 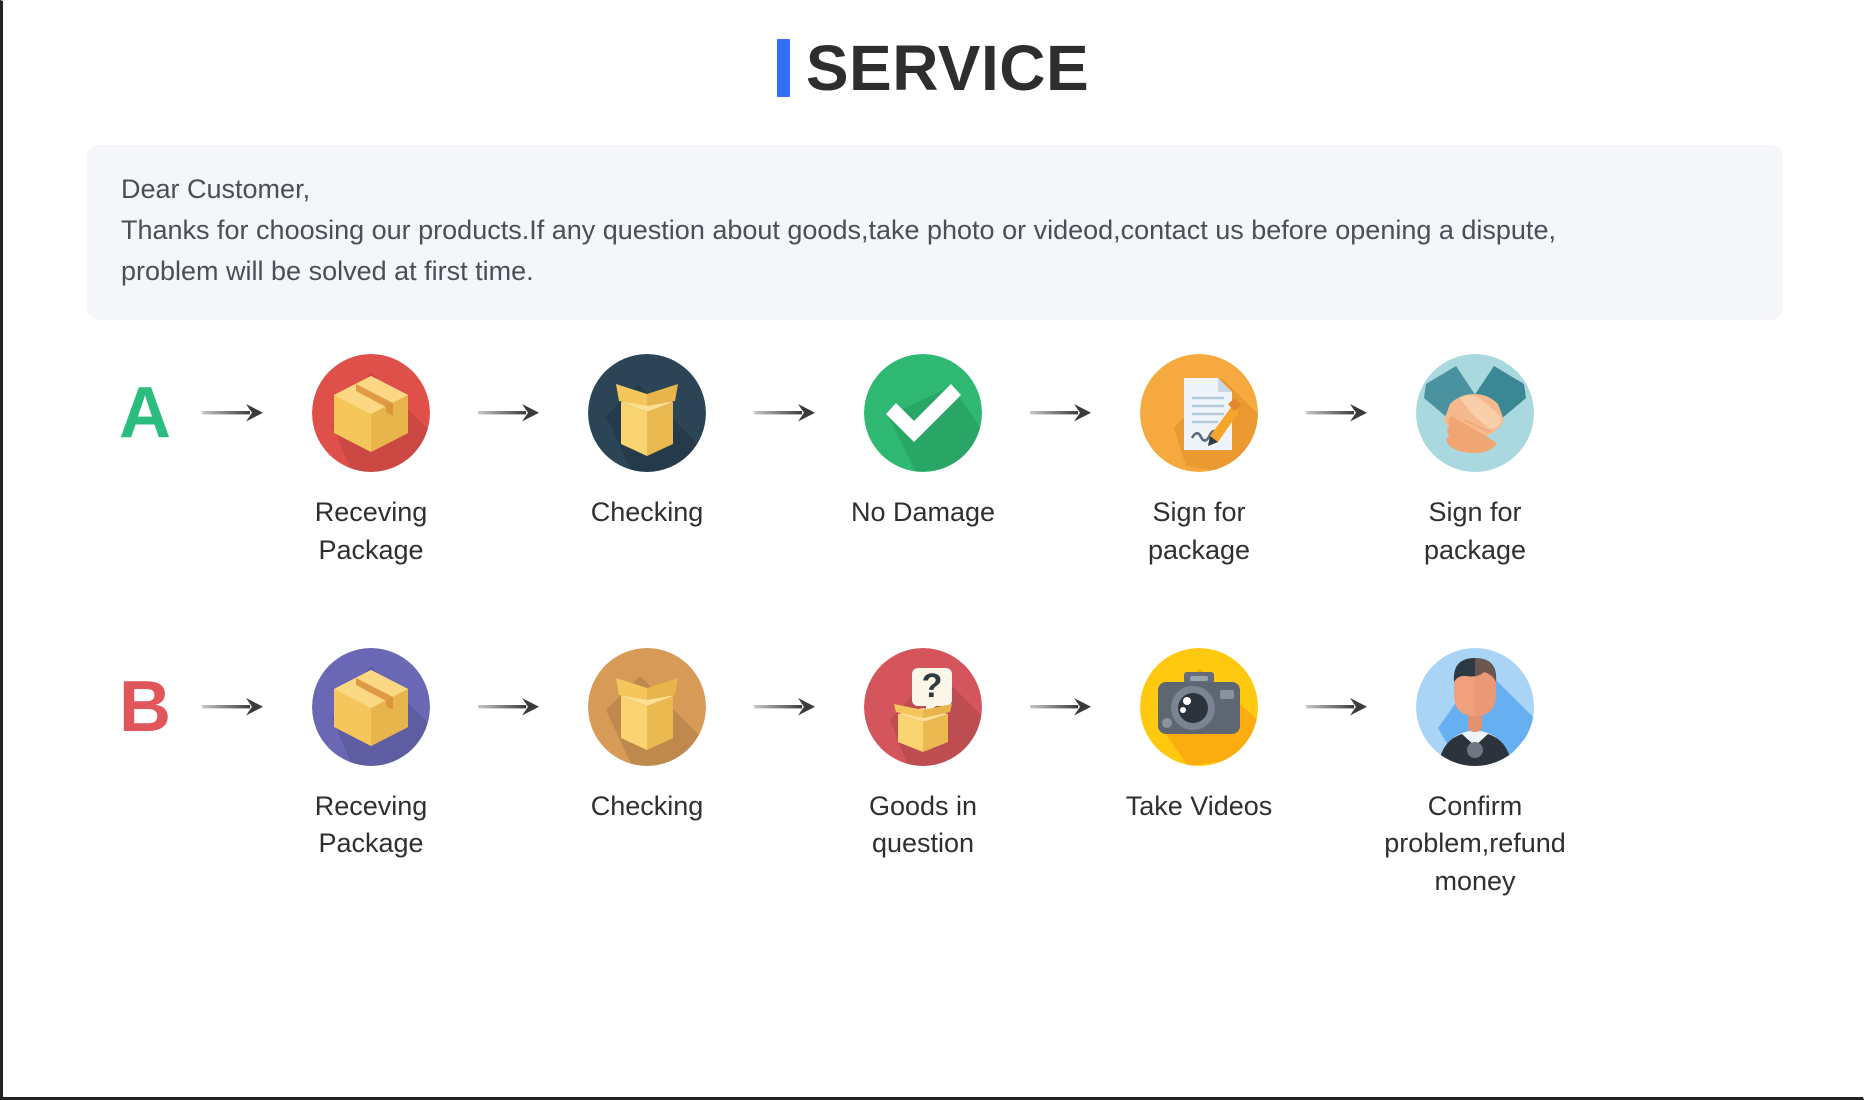 What do you see at coordinates (1199, 805) in the screenshot?
I see `flow-step-label: Take Videos` at bounding box center [1199, 805].